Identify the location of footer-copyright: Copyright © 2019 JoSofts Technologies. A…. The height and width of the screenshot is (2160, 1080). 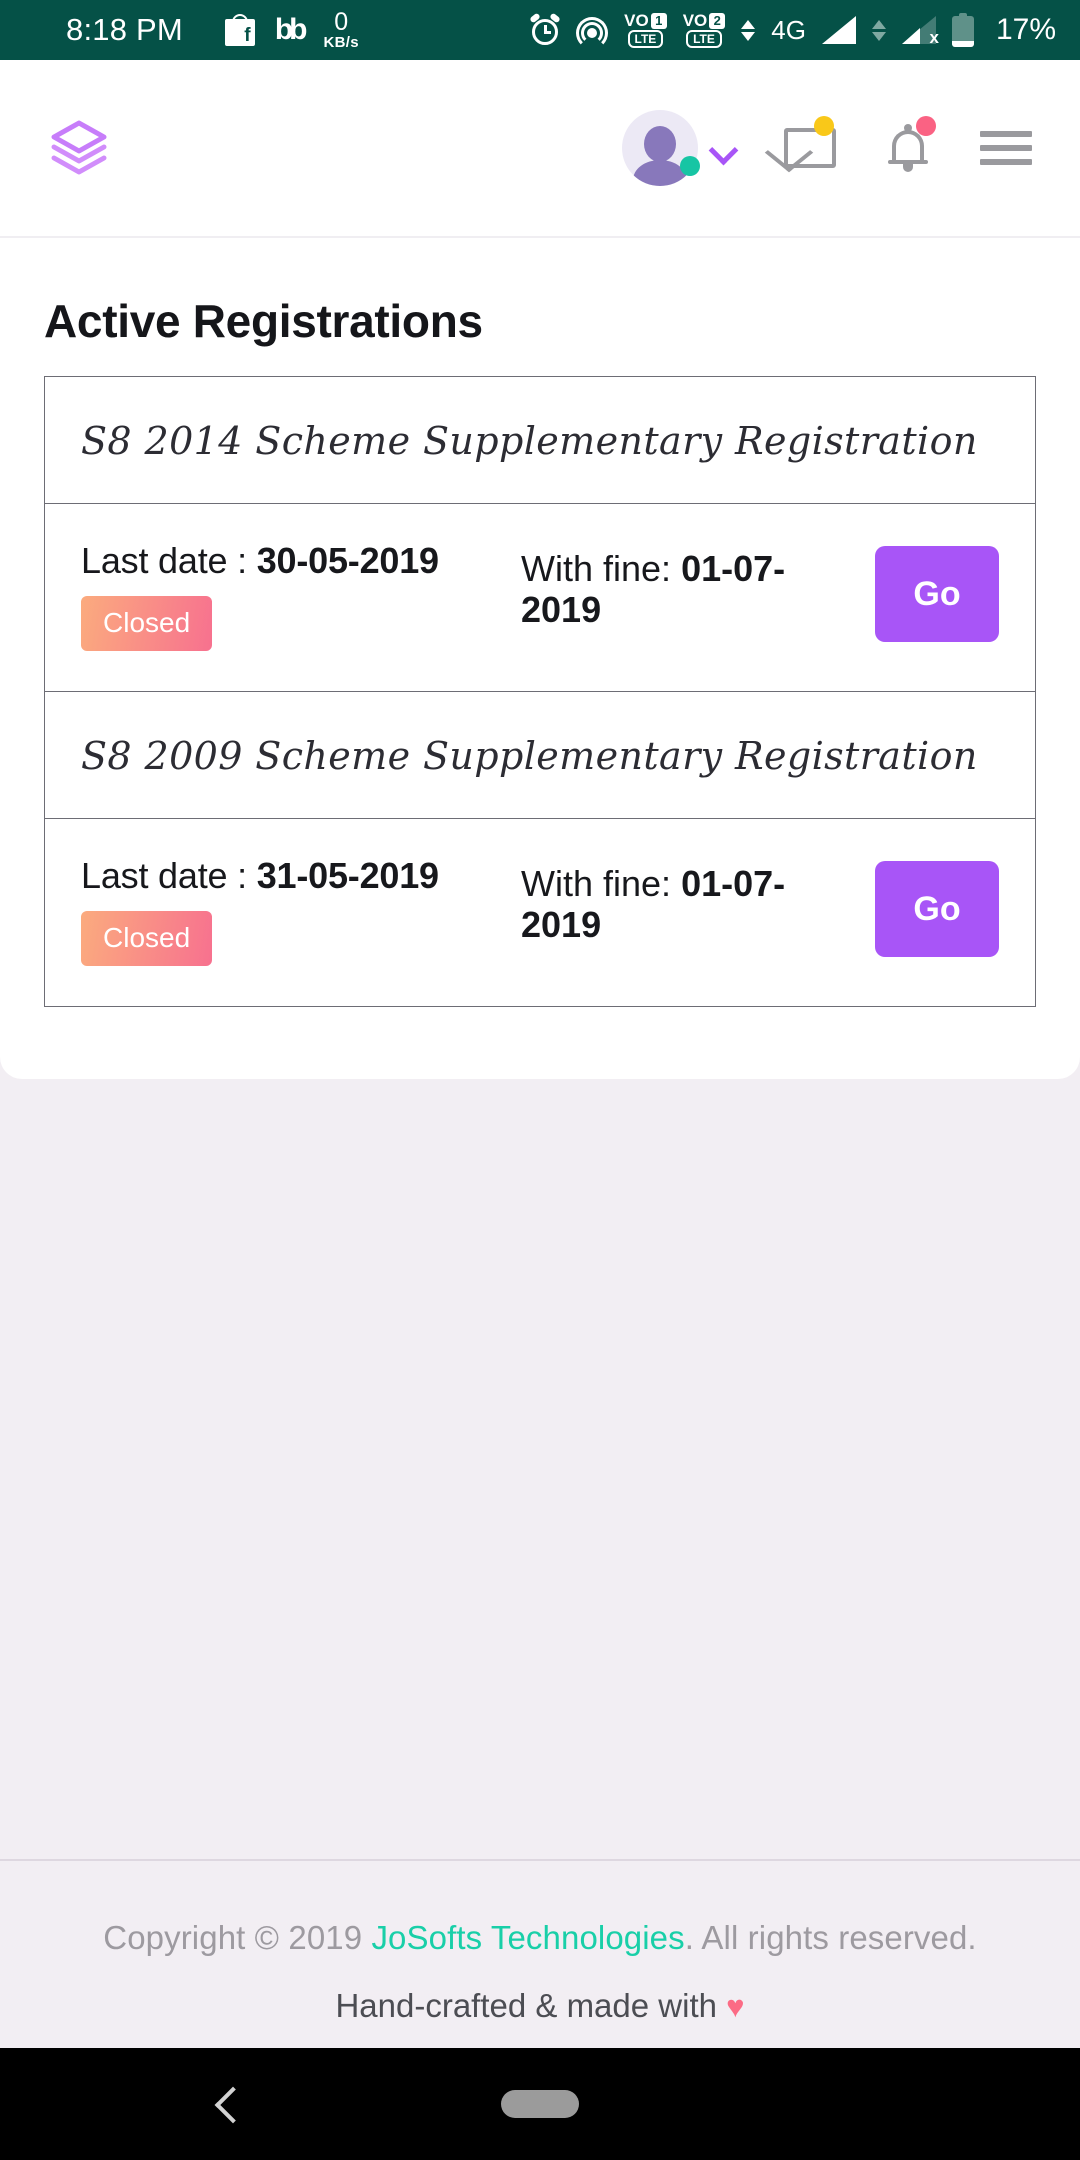
(540, 1938).